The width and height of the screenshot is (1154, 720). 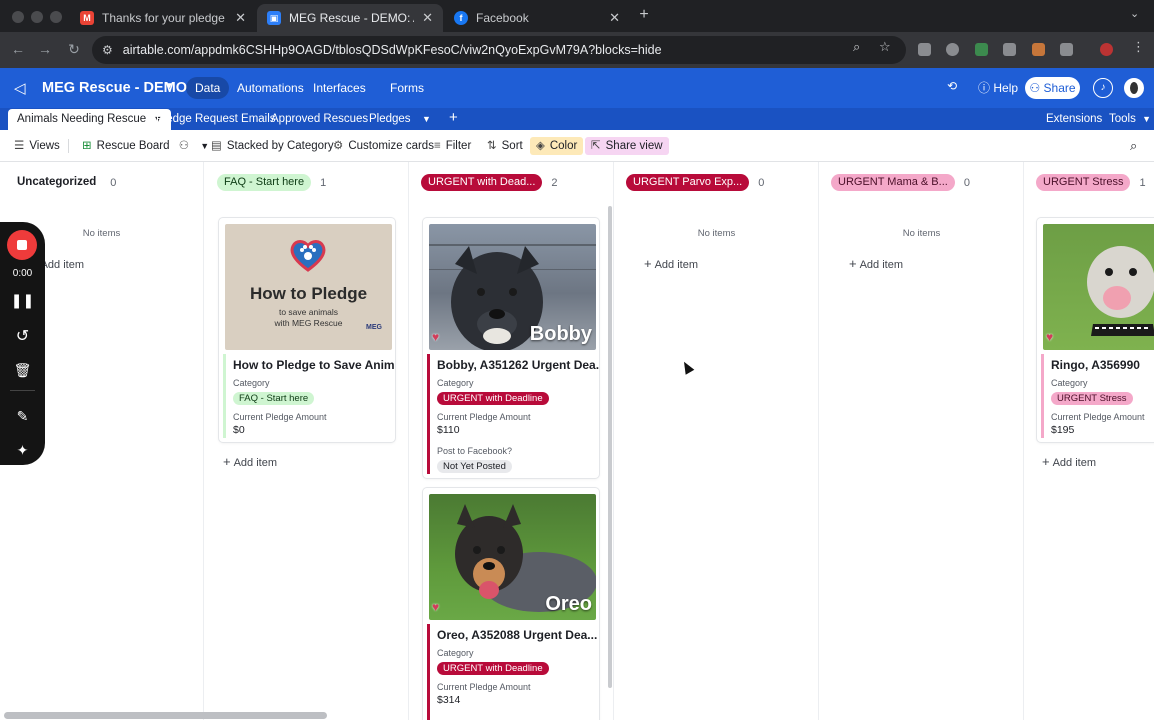 What do you see at coordinates (568, 604) in the screenshot?
I see `photo-name-label: Oreo` at bounding box center [568, 604].